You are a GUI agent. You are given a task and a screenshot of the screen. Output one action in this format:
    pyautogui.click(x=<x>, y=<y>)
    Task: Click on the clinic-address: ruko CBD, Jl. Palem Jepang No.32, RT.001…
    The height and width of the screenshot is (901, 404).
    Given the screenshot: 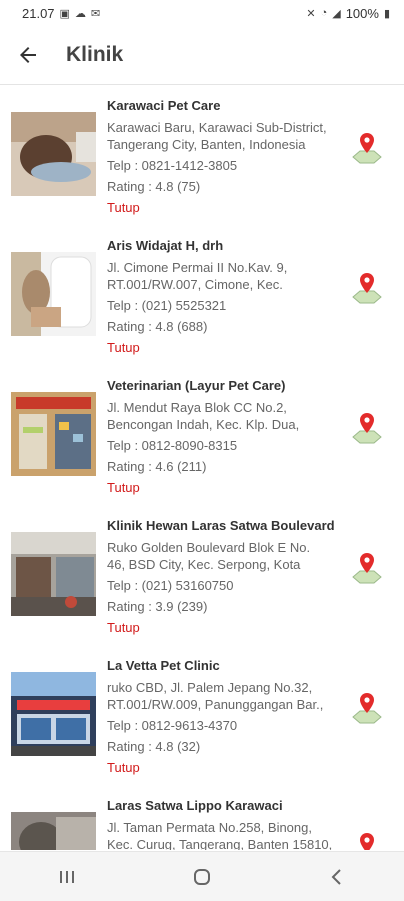 What is the action you would take?
    pyautogui.click(x=215, y=696)
    